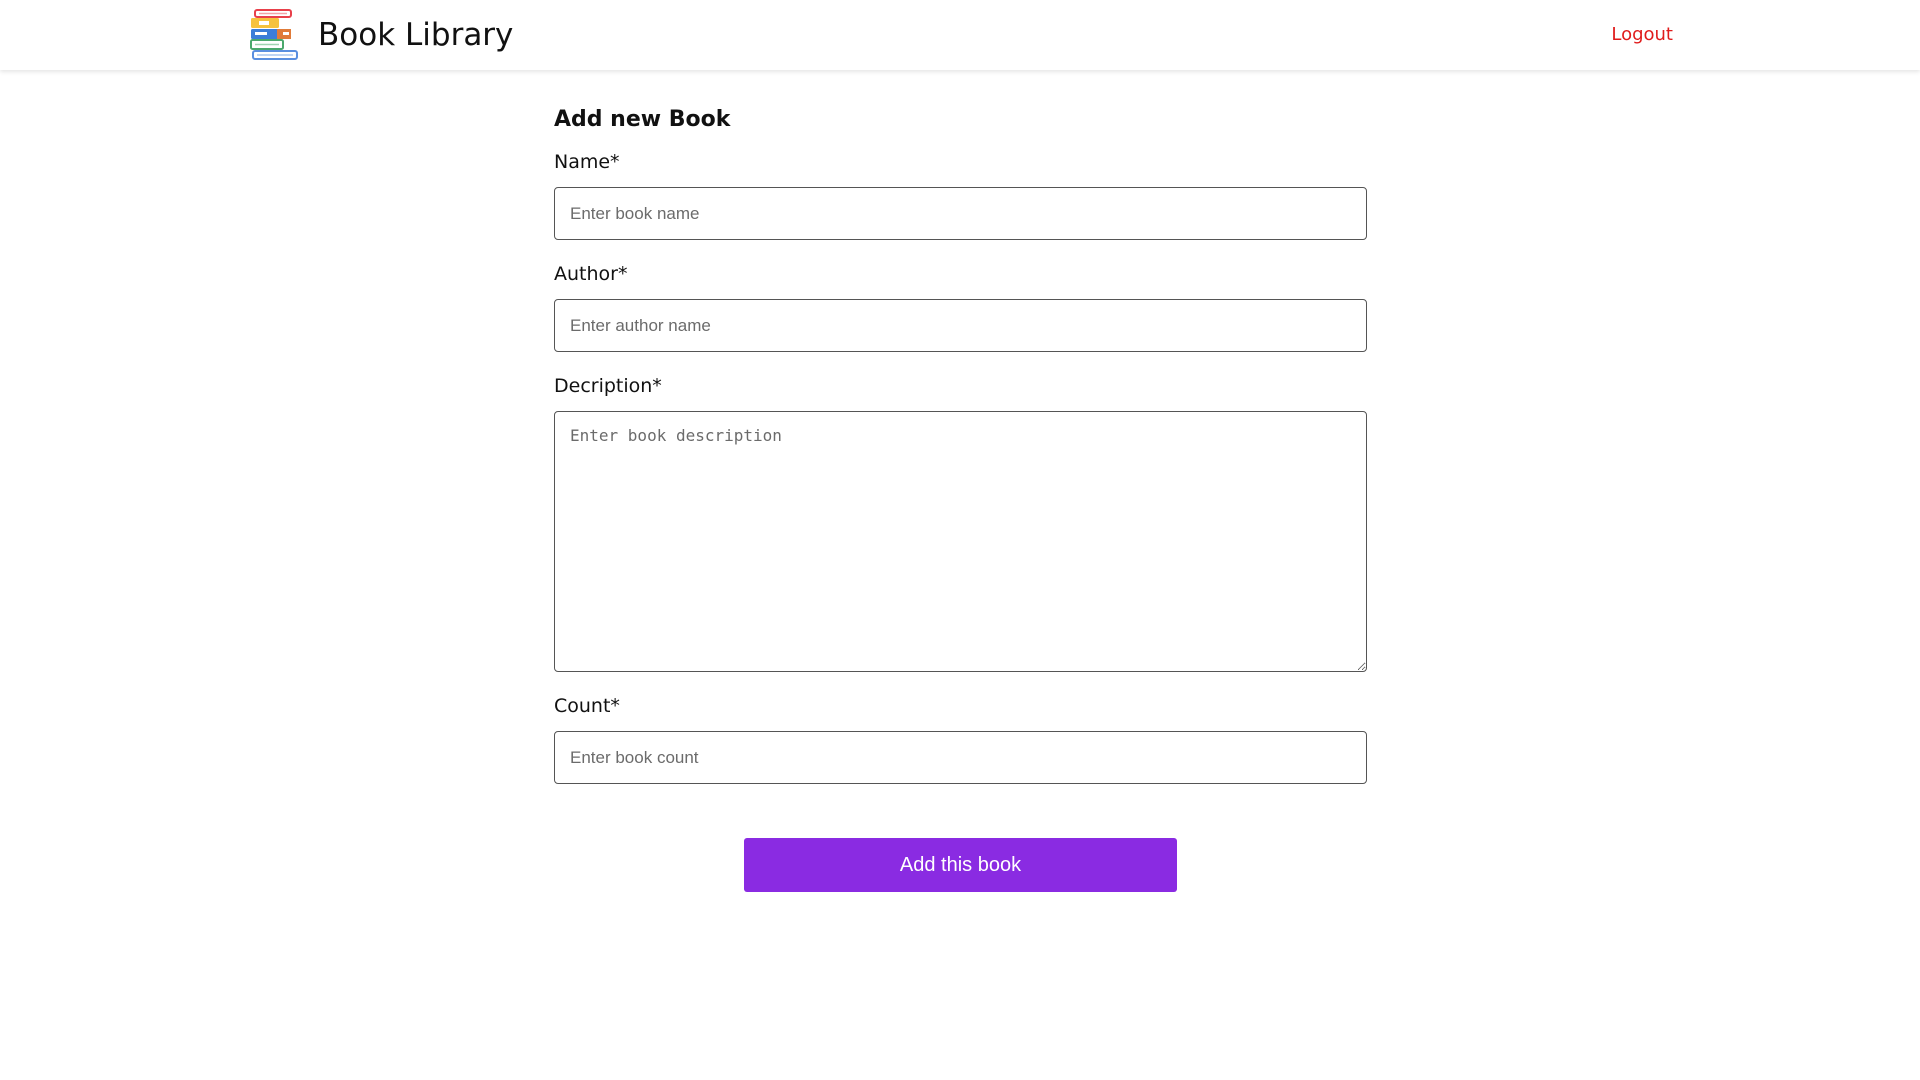  What do you see at coordinates (1642, 34) in the screenshot?
I see `logout-link: Logout` at bounding box center [1642, 34].